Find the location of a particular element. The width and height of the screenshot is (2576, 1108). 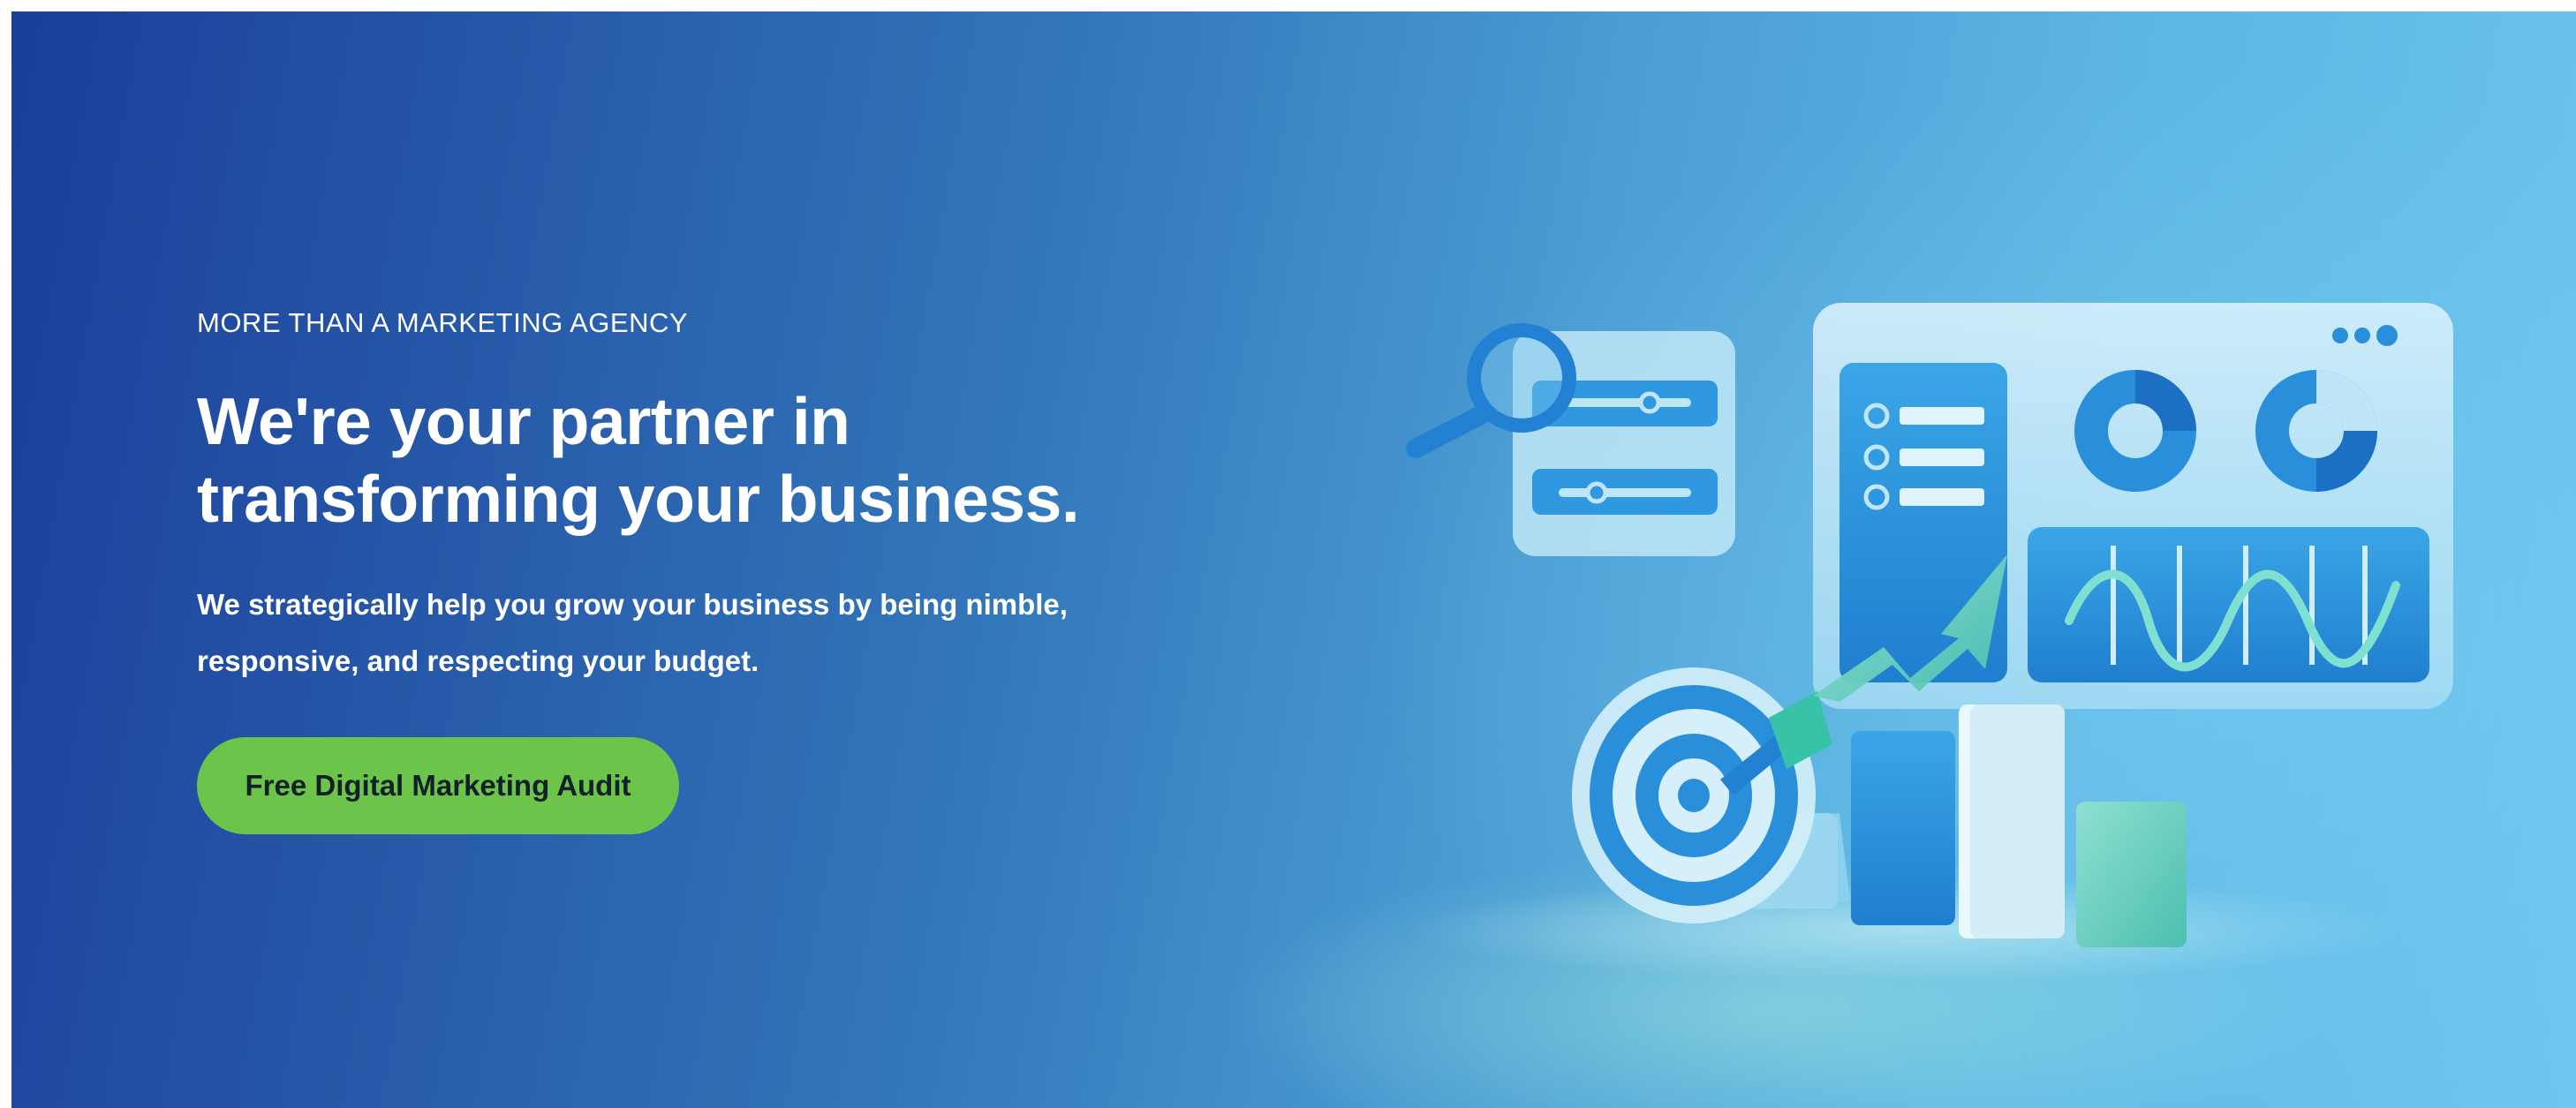

slider-icon is located at coordinates (1649, 403).